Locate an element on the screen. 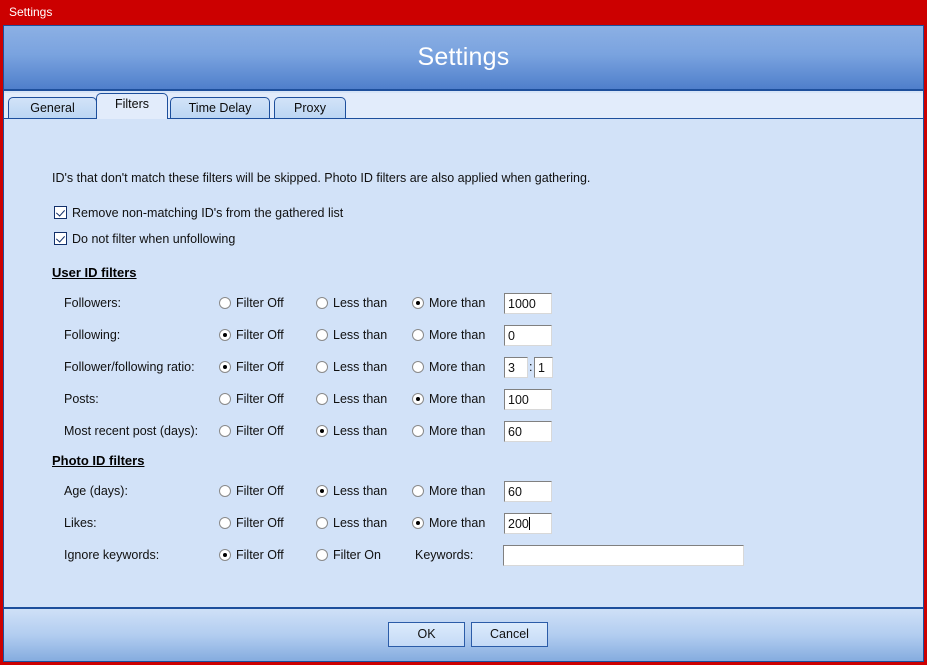 The height and width of the screenshot is (665, 927). filter-row-label: Following: is located at coordinates (92, 335).